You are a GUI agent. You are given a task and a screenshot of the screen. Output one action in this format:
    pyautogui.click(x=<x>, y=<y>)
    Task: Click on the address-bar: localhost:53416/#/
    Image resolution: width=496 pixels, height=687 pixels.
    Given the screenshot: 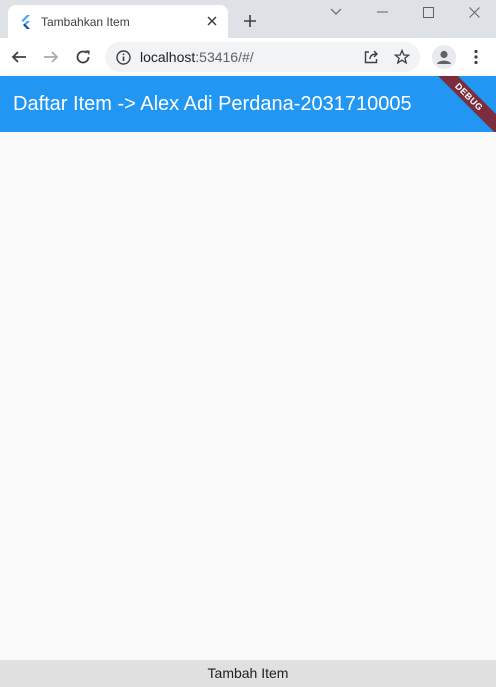 What is the action you would take?
    pyautogui.click(x=262, y=57)
    